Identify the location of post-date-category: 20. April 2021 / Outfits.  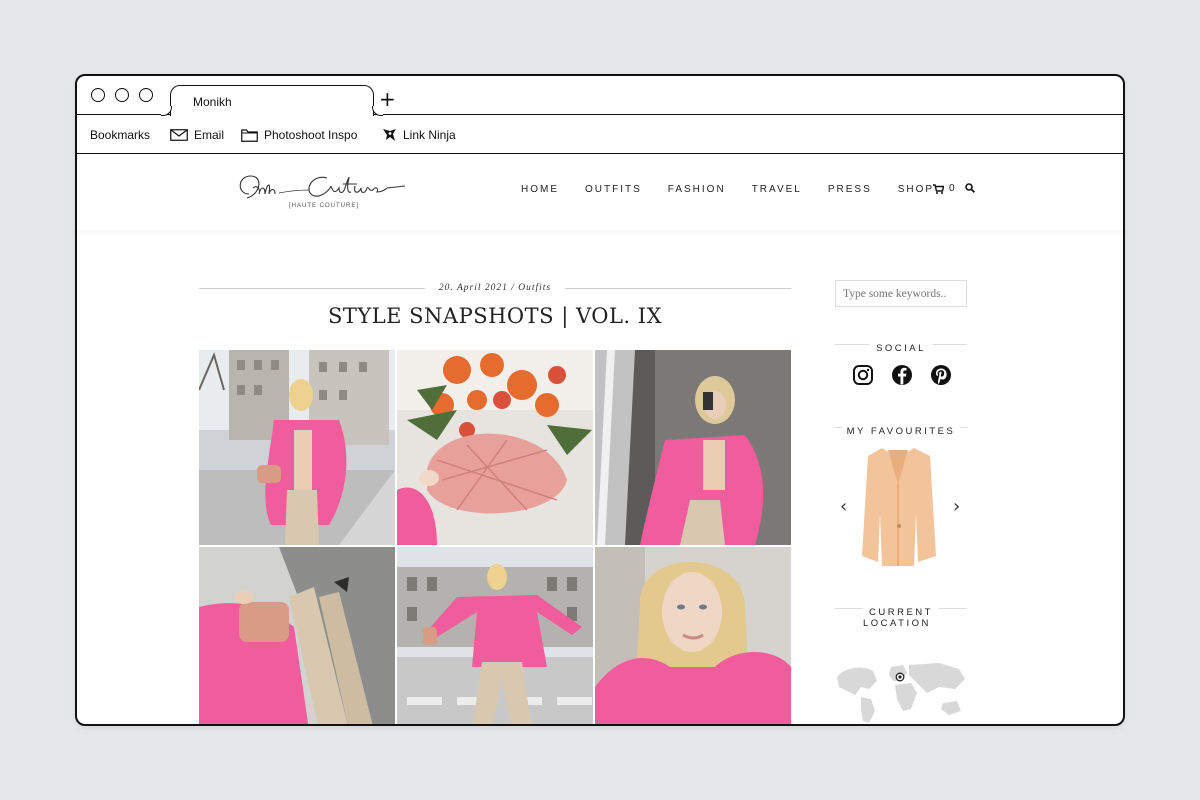
(495, 288).